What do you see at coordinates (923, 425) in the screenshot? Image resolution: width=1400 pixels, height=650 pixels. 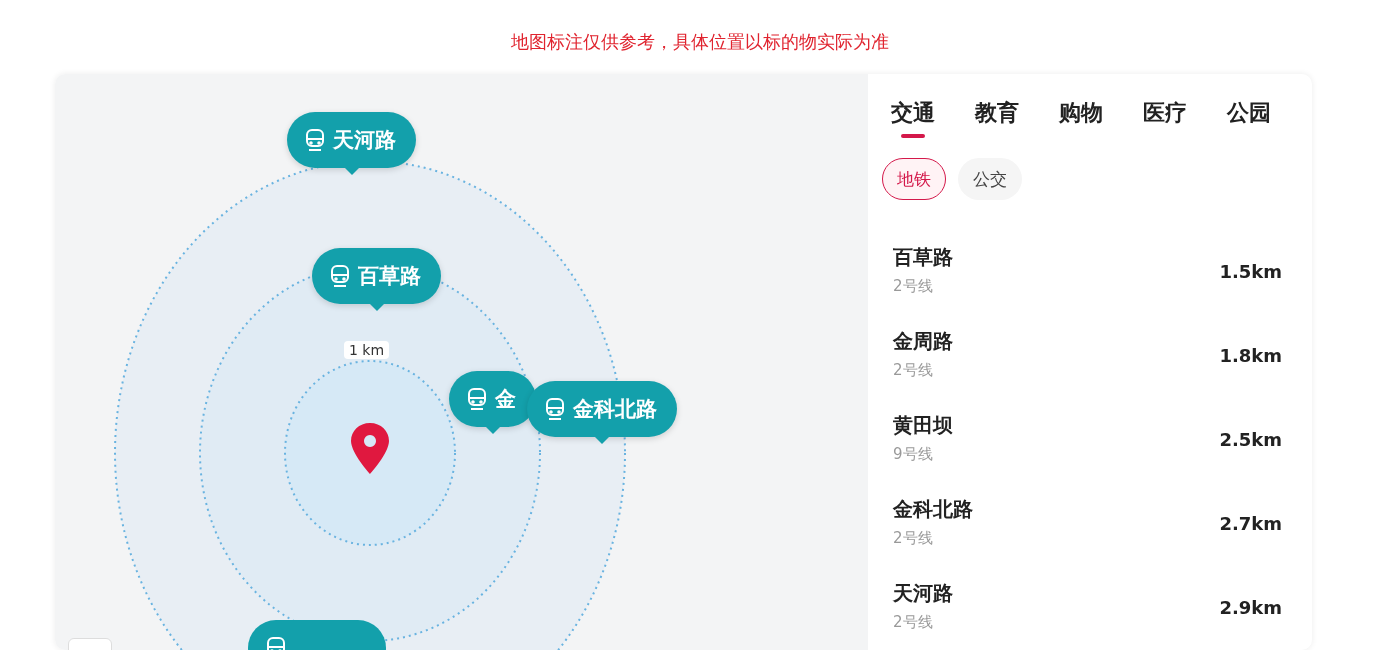 I see `station-name: 黄田坝` at bounding box center [923, 425].